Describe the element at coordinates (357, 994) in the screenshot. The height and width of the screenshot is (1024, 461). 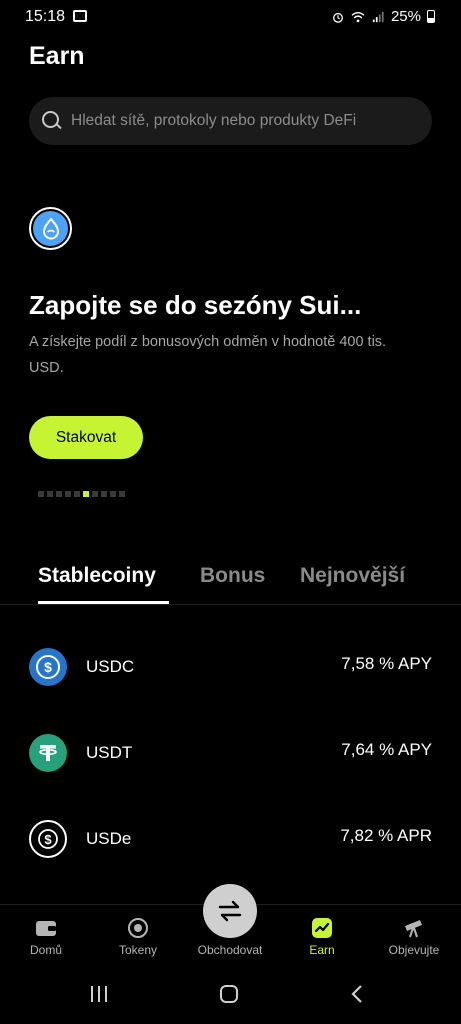
I see `back-button` at that location.